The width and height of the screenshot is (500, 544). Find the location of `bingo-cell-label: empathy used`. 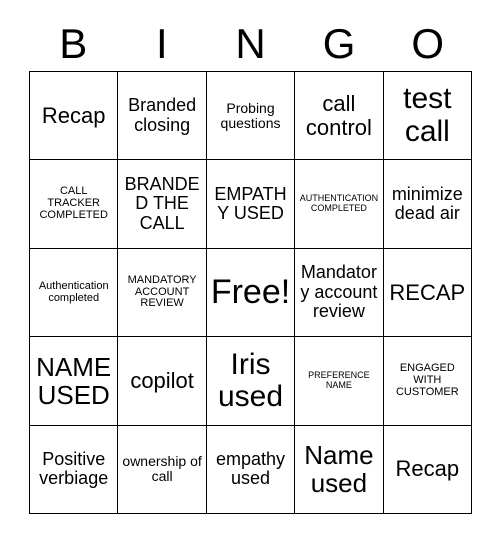

bingo-cell-label: empathy used is located at coordinates (250, 468).